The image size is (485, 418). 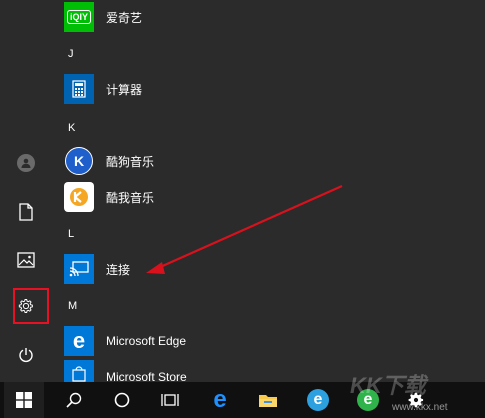 I want to click on search-button, so click(x=74, y=400).